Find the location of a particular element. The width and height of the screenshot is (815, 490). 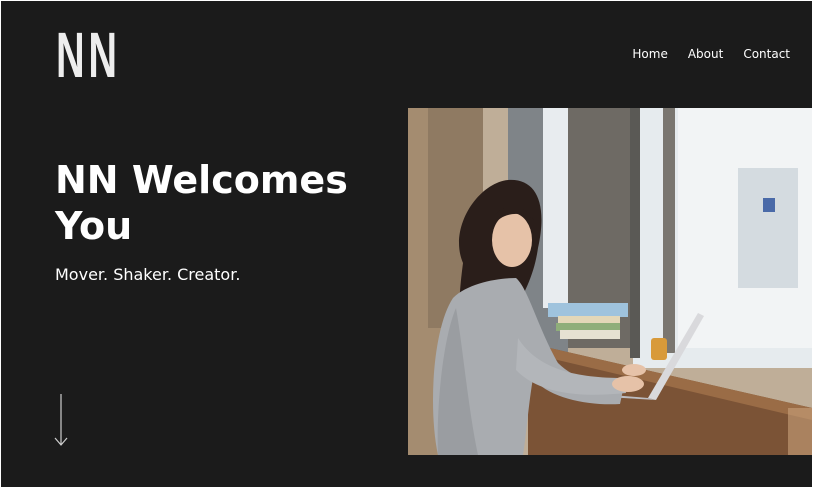

nav-about-link: About is located at coordinates (705, 54).